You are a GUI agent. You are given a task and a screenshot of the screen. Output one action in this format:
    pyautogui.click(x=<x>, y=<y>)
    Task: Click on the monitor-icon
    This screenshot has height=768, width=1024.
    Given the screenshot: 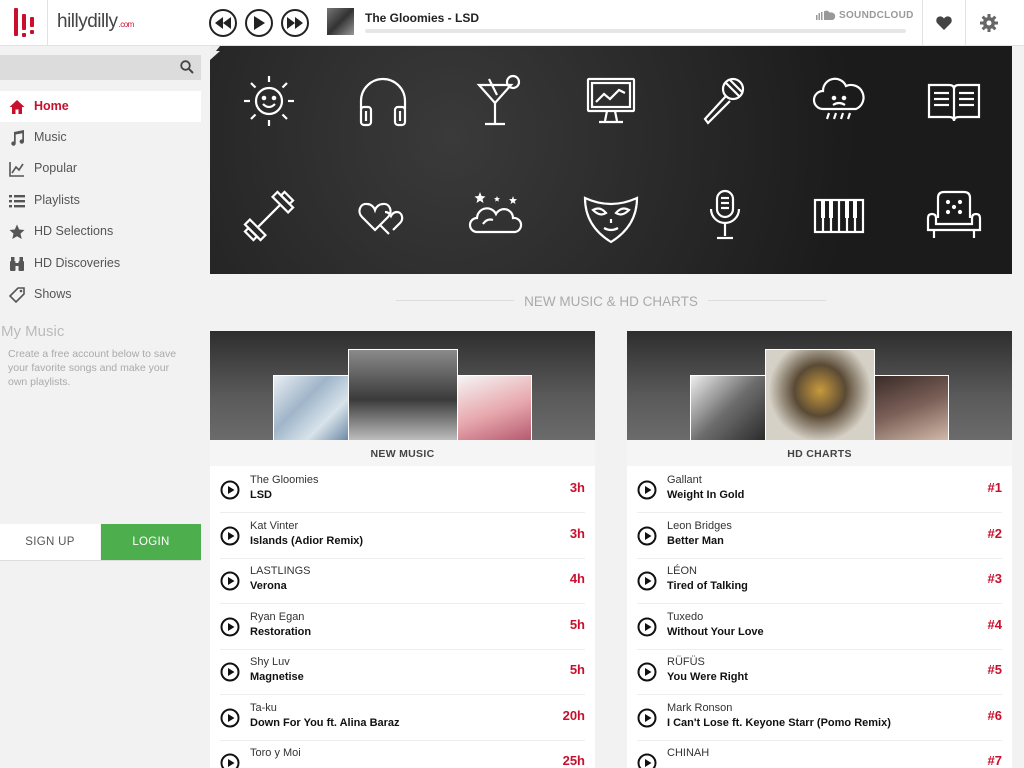 What is the action you would take?
    pyautogui.click(x=611, y=100)
    